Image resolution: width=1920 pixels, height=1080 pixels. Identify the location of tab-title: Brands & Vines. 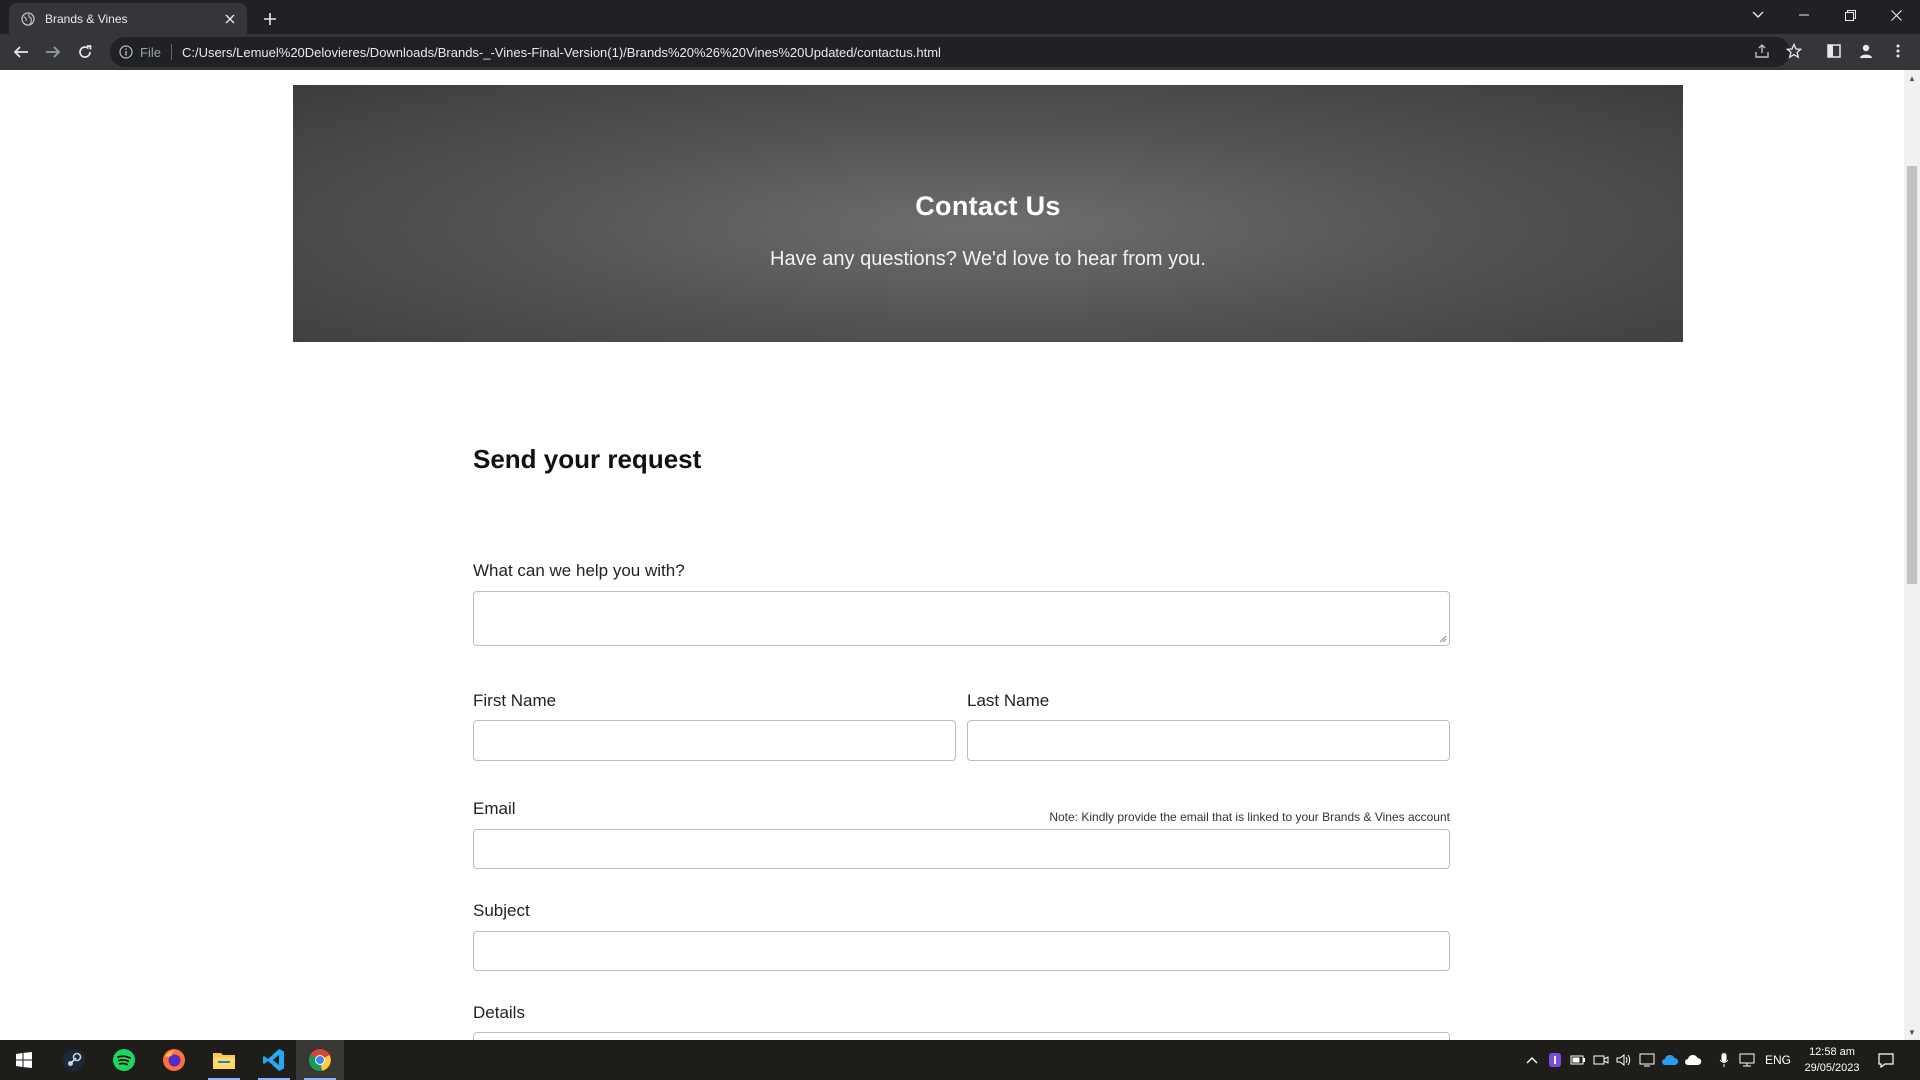
(86, 18).